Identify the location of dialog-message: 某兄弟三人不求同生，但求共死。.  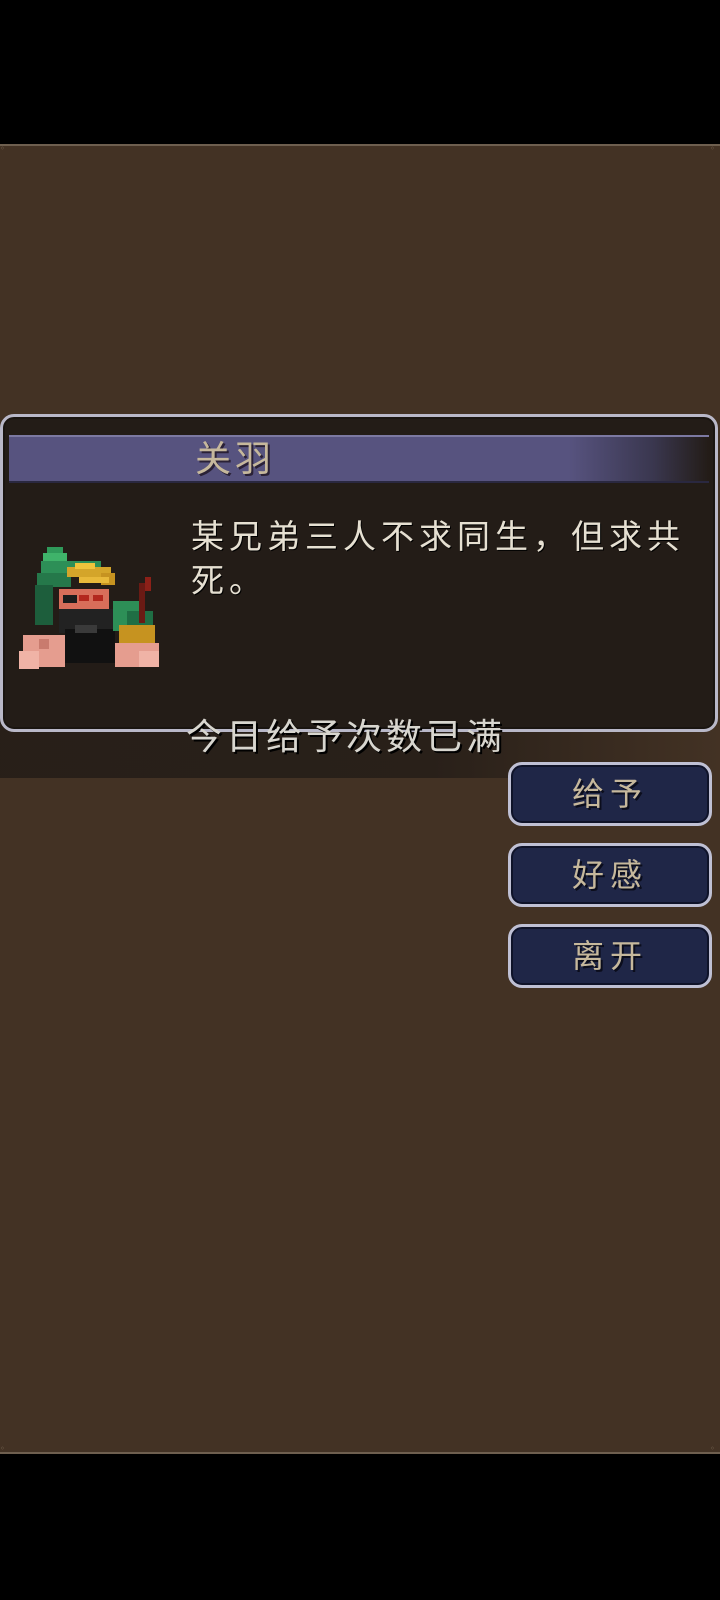
(438, 558).